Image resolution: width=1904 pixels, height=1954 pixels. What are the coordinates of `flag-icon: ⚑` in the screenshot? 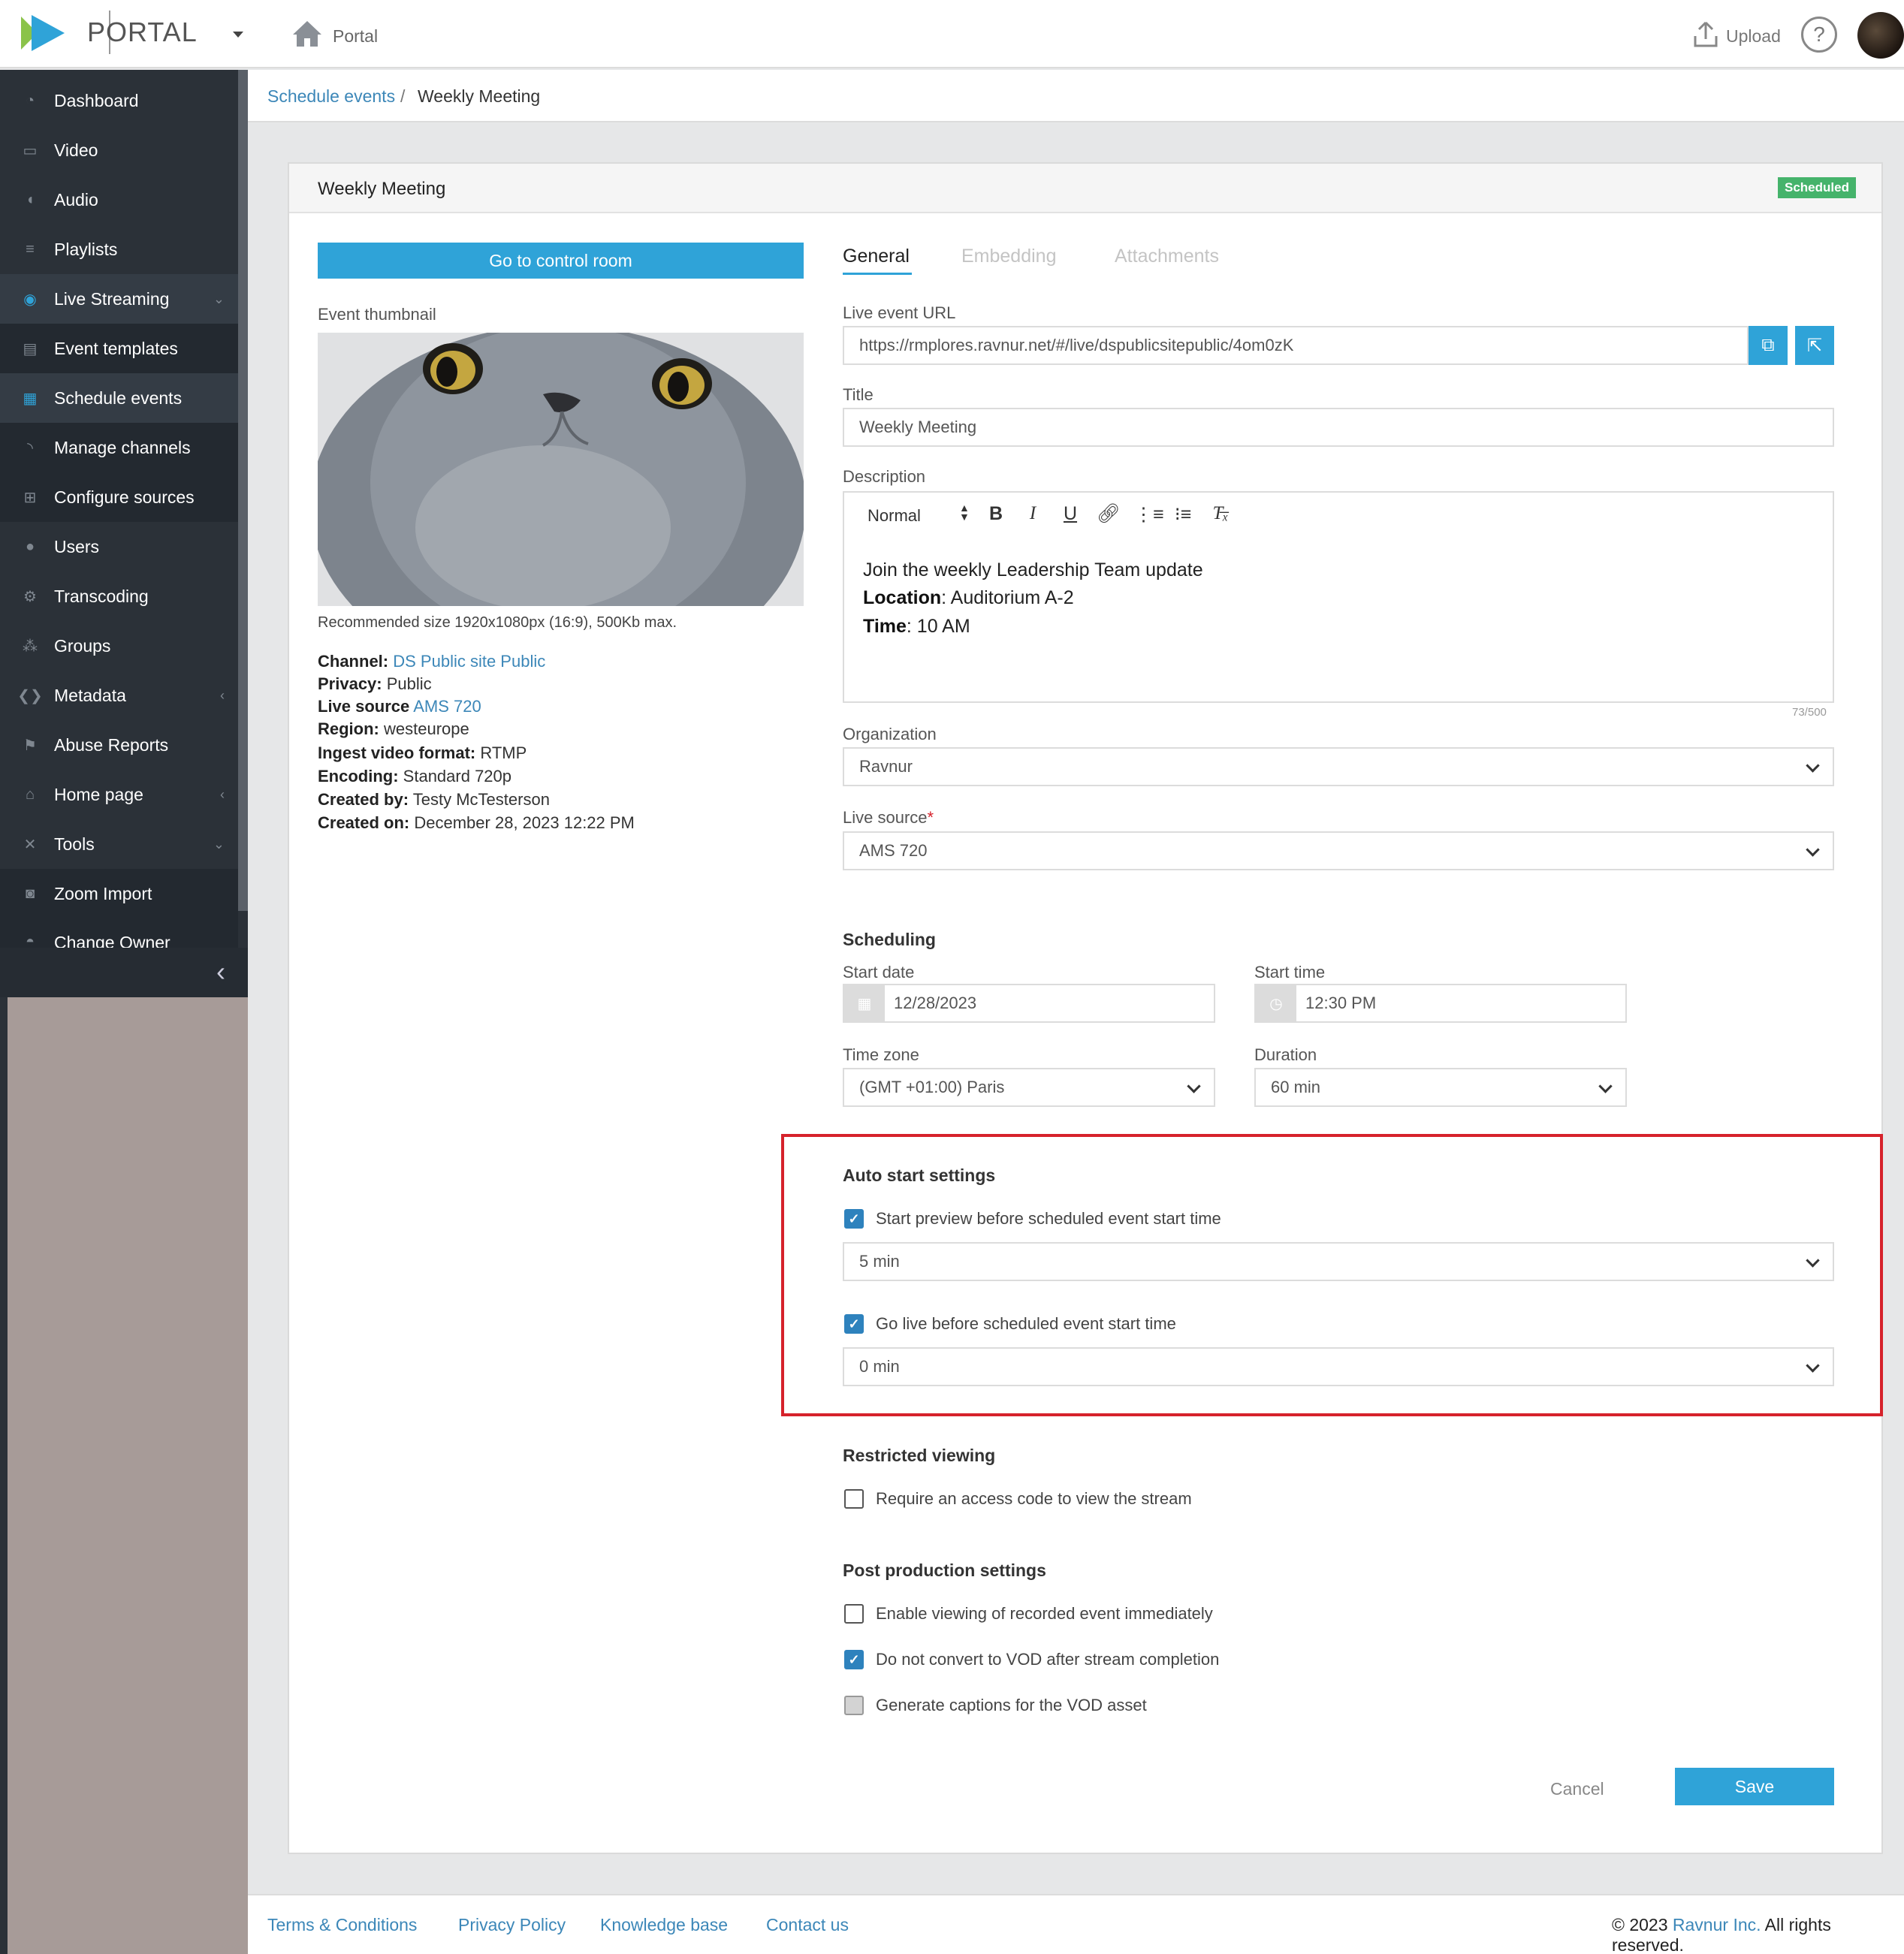 It's located at (30, 746).